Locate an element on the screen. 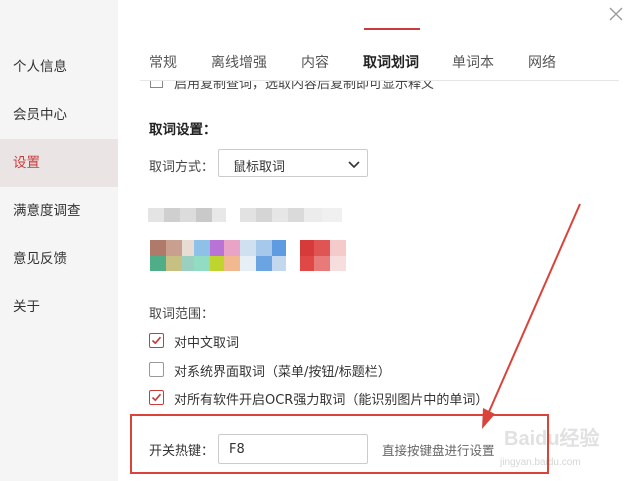 The image size is (640, 481). close-button is located at coordinates (616, 14).